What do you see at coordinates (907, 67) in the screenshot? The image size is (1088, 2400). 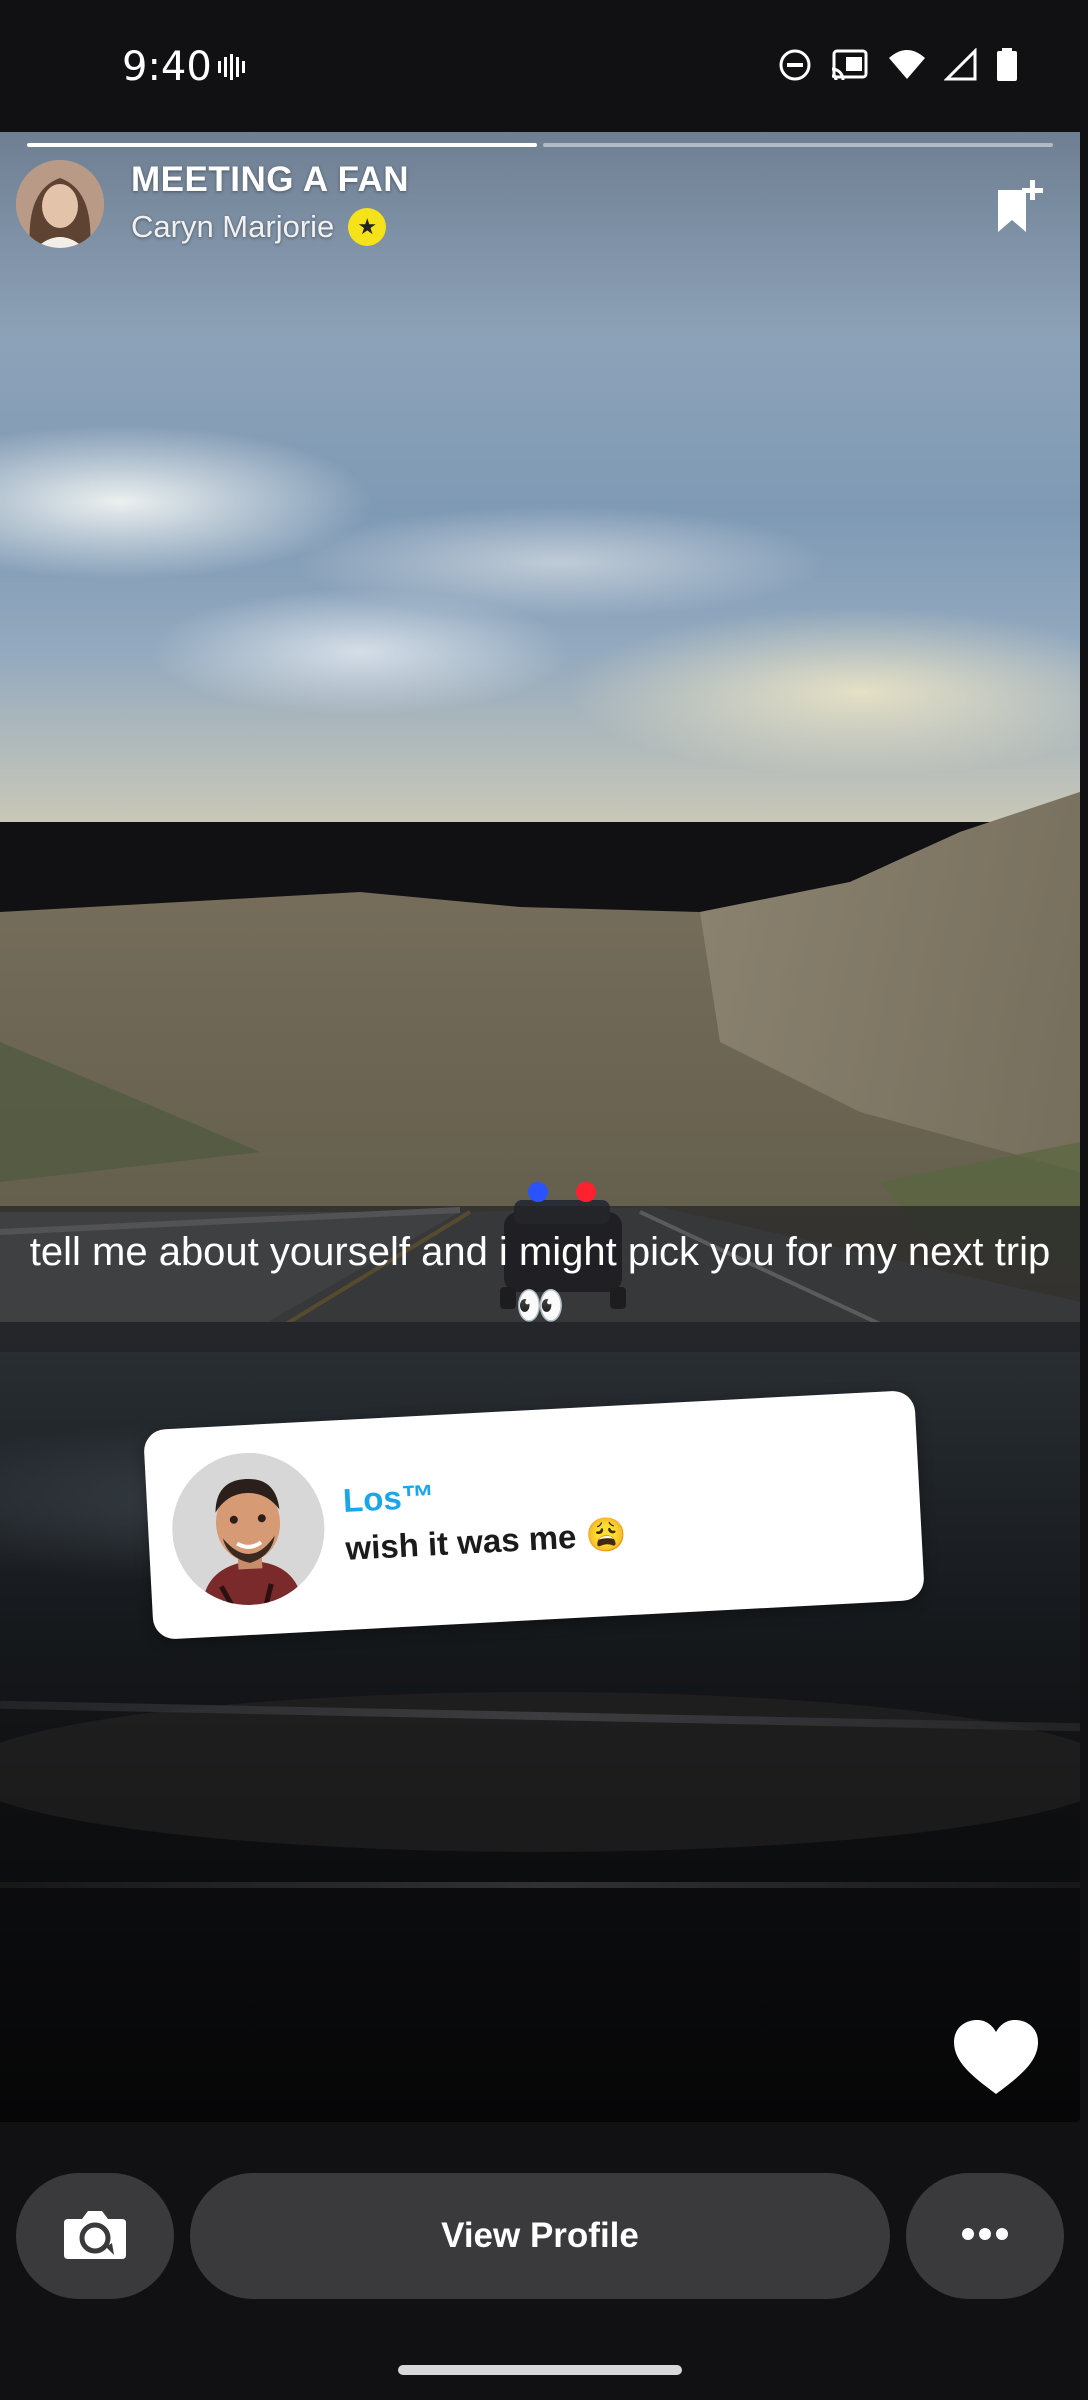 I see `wifi-icon` at bounding box center [907, 67].